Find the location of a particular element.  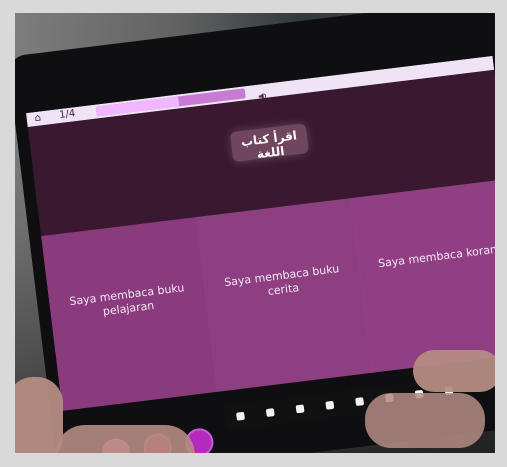

page-indicator: 1/4 is located at coordinates (67, 115).